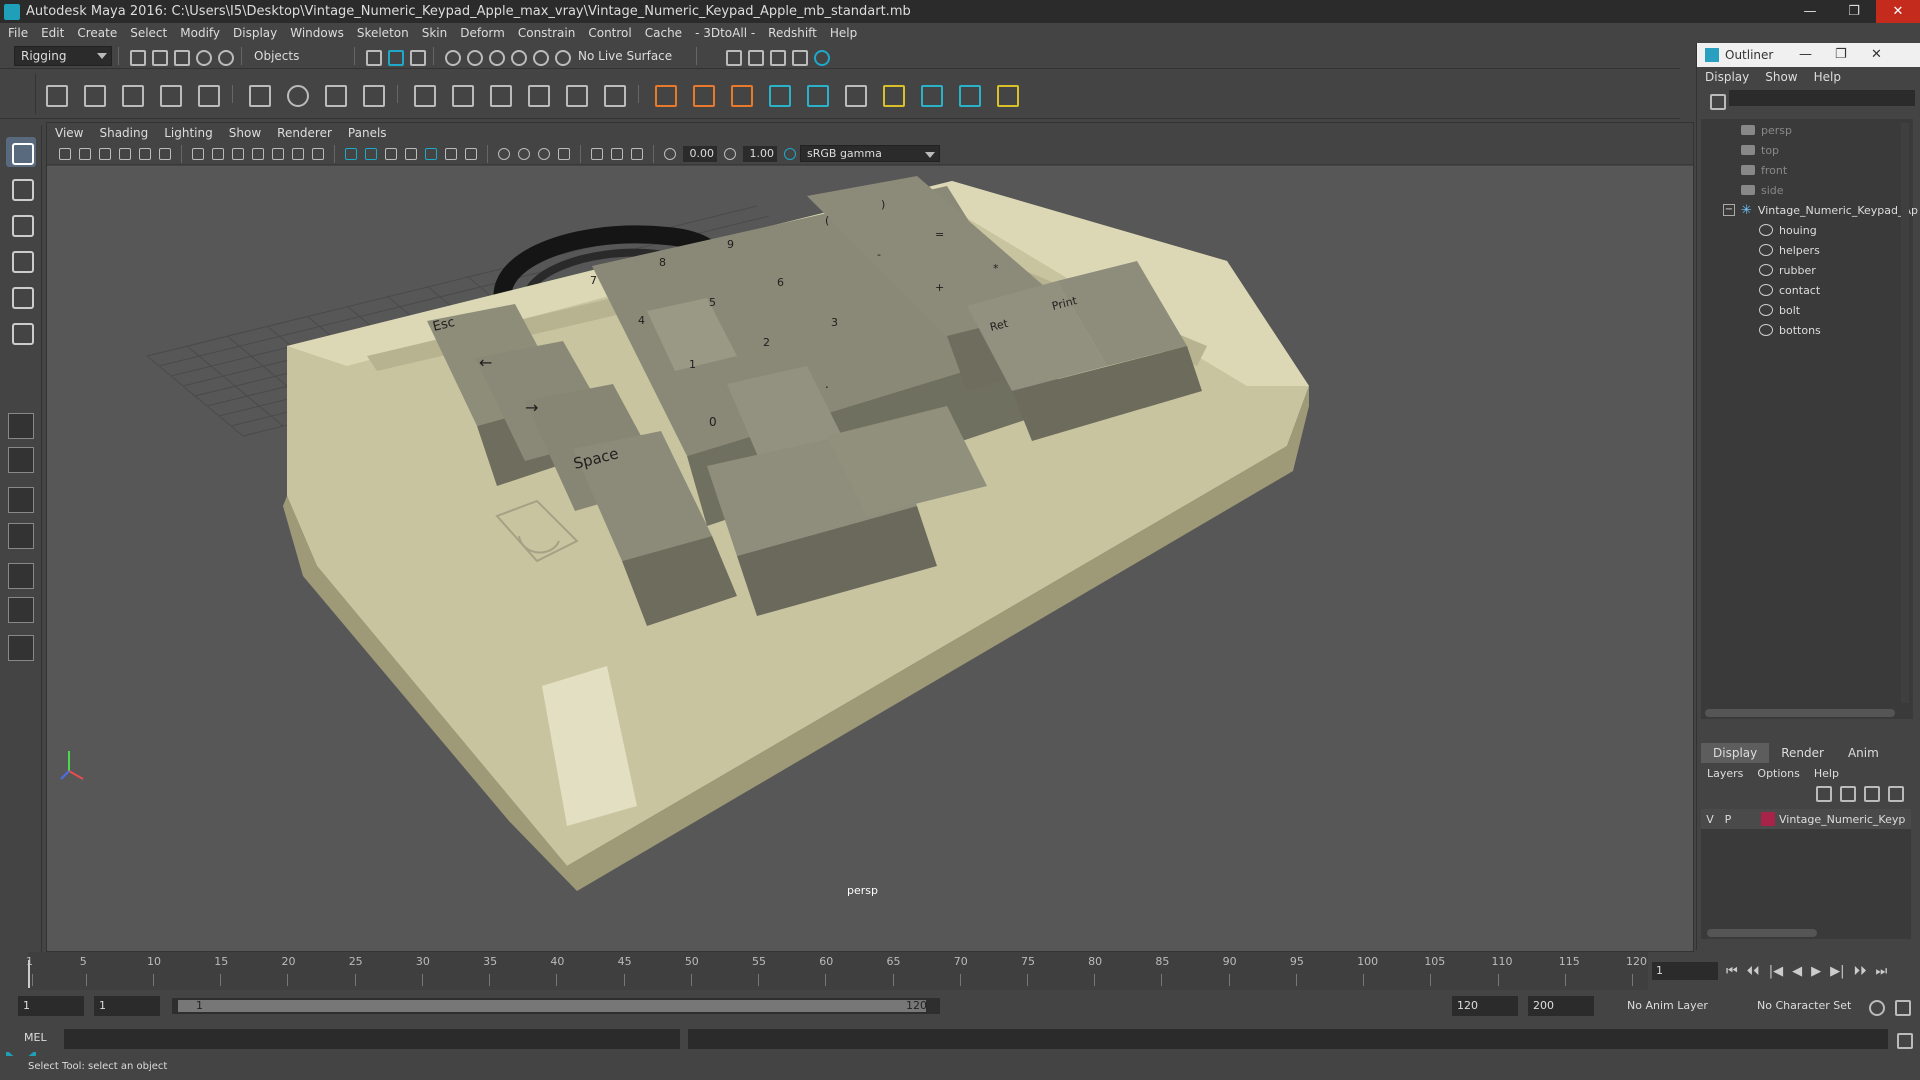  Describe the element at coordinates (224, 56) in the screenshot. I see `redo-icon` at that location.